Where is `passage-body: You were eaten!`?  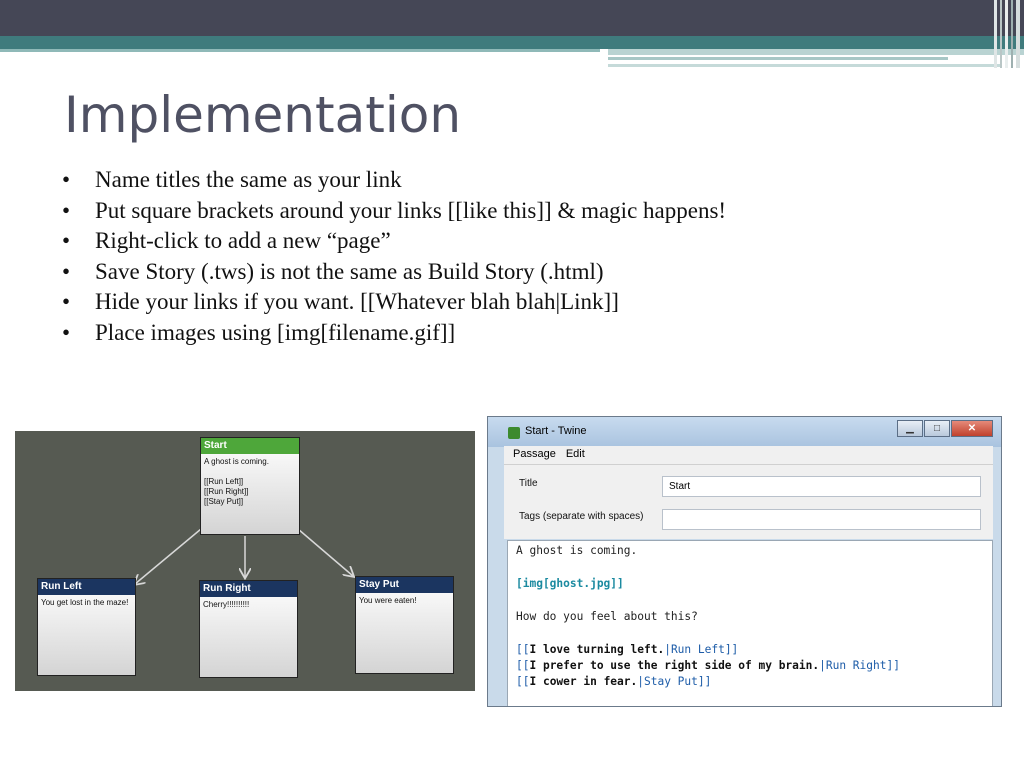
passage-body: You were eaten! is located at coordinates (388, 600).